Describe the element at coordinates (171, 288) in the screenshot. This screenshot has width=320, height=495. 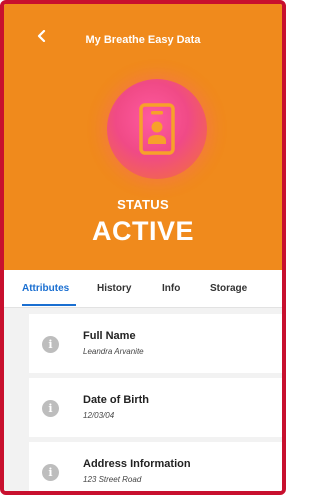
I see `tab-info: Info` at that location.